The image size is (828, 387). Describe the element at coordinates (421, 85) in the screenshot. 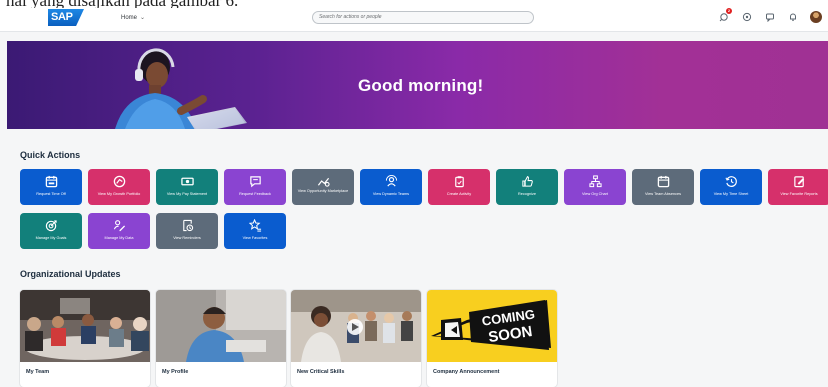

I see `greeting-text: Good morning!` at that location.